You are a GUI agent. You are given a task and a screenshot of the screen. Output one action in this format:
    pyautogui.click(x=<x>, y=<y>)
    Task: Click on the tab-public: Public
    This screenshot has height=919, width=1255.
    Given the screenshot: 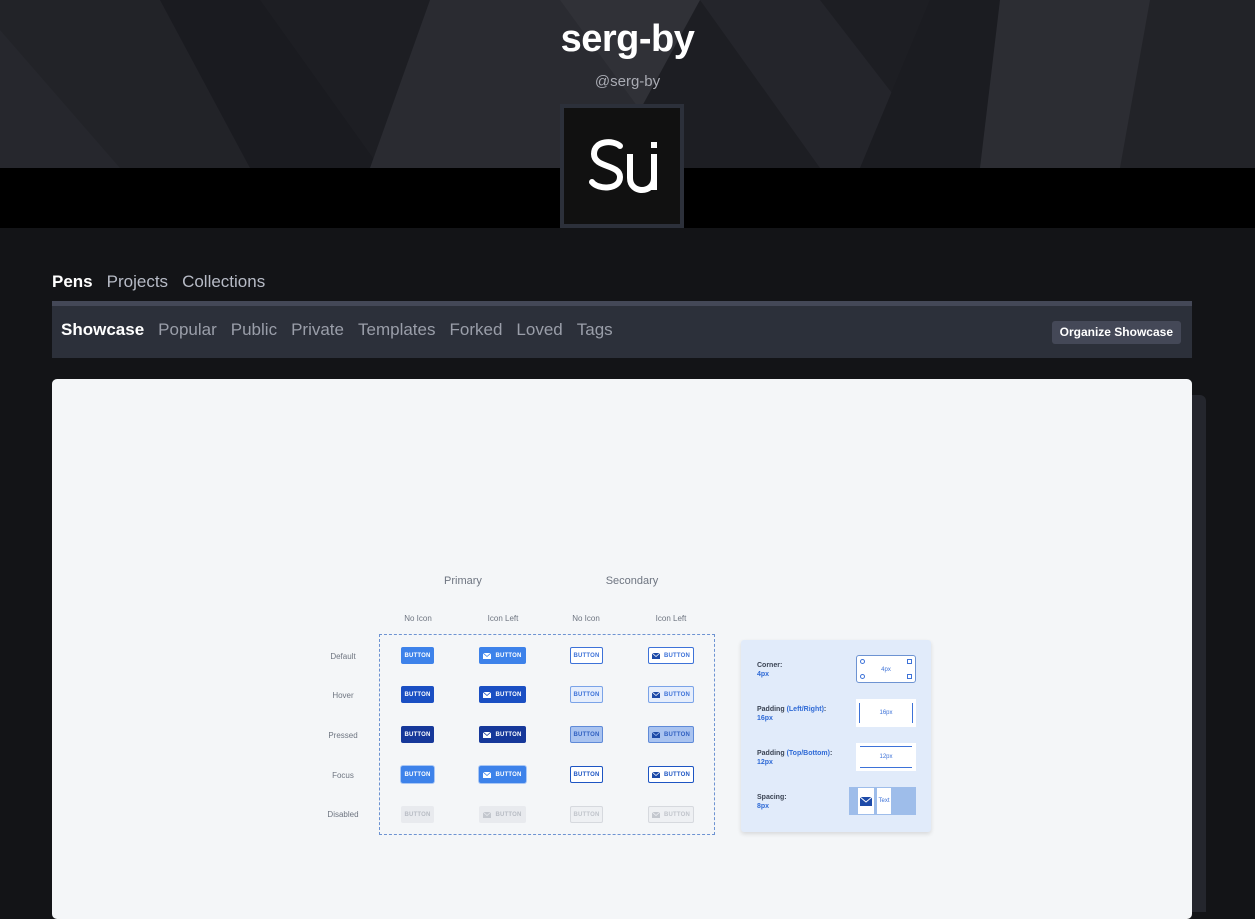 What is the action you would take?
    pyautogui.click(x=254, y=330)
    